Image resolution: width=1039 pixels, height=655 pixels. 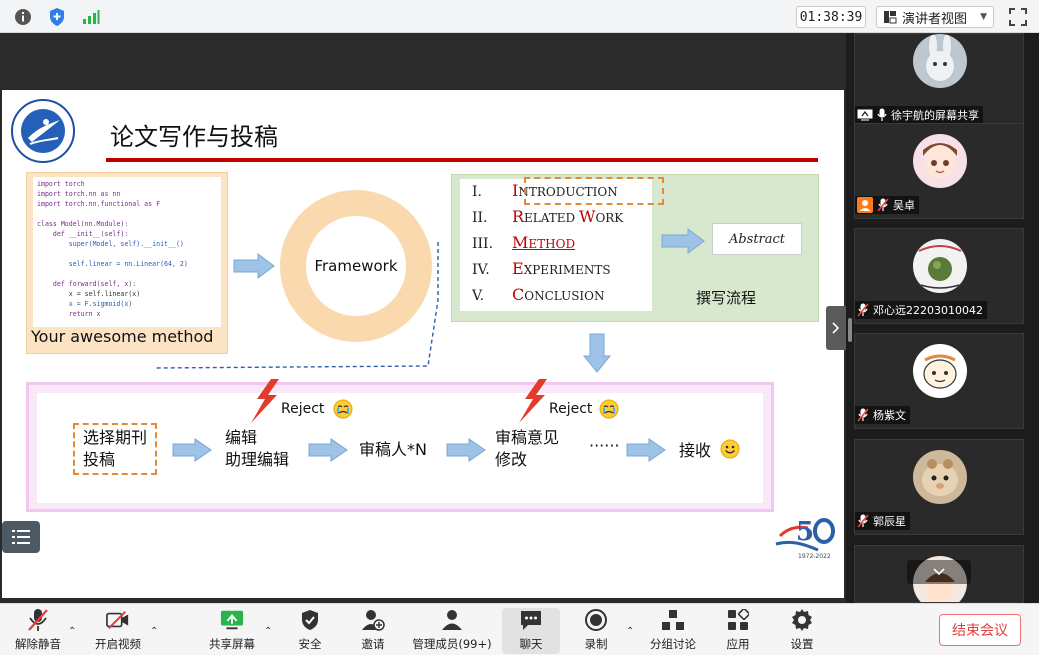 I want to click on title-underline, so click(x=462, y=160).